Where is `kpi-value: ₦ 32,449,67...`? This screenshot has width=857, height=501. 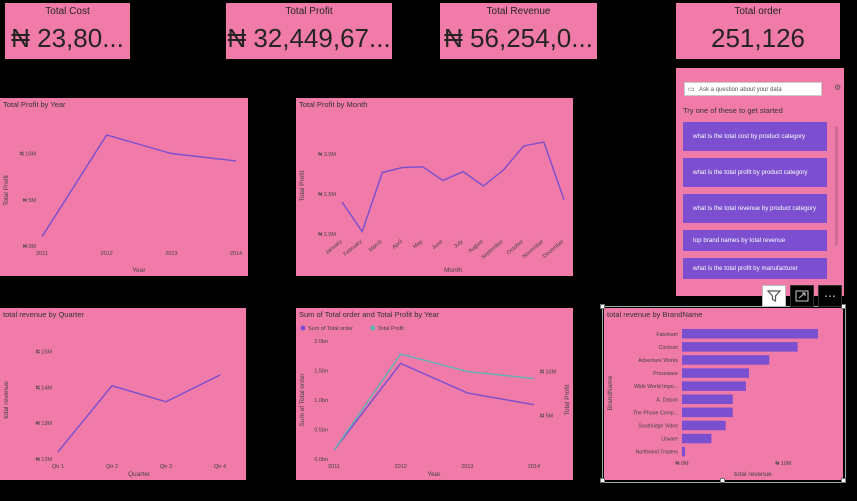
kpi-value: ₦ 32,449,67... is located at coordinates (309, 38).